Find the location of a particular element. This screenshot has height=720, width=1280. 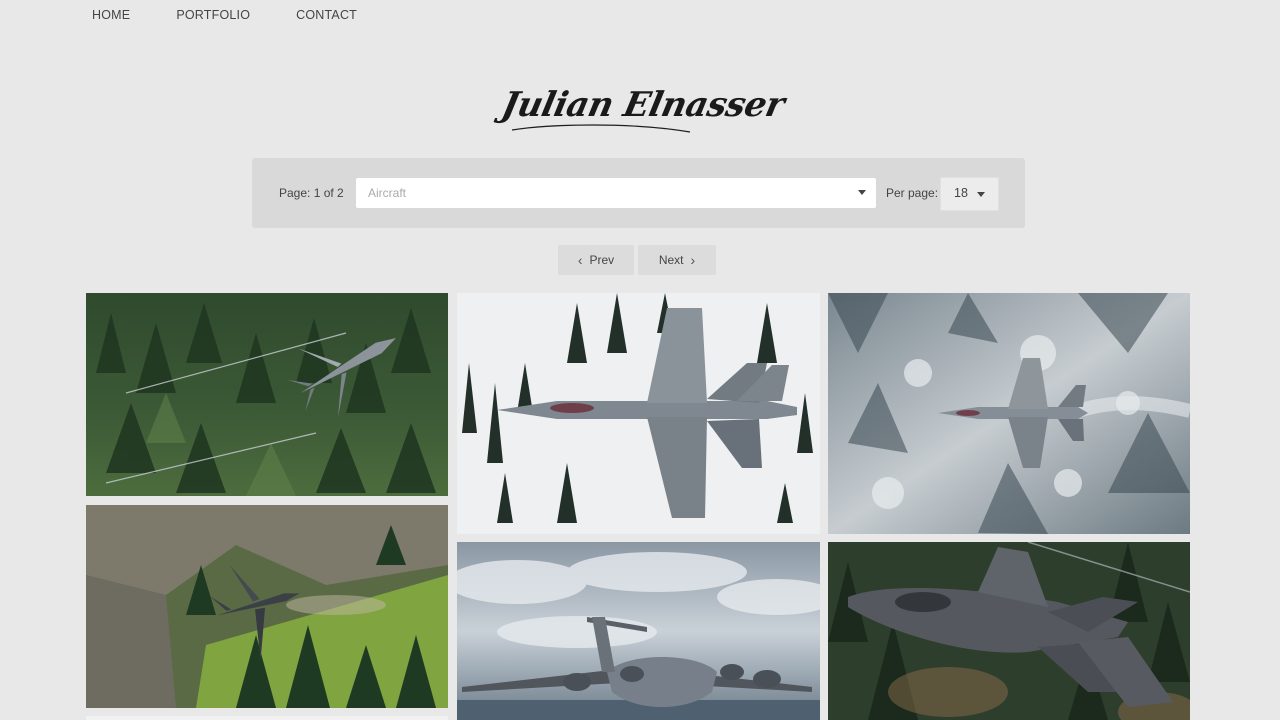

logo-signature-graphic: Julian Elnasser is located at coordinates (641, 109).